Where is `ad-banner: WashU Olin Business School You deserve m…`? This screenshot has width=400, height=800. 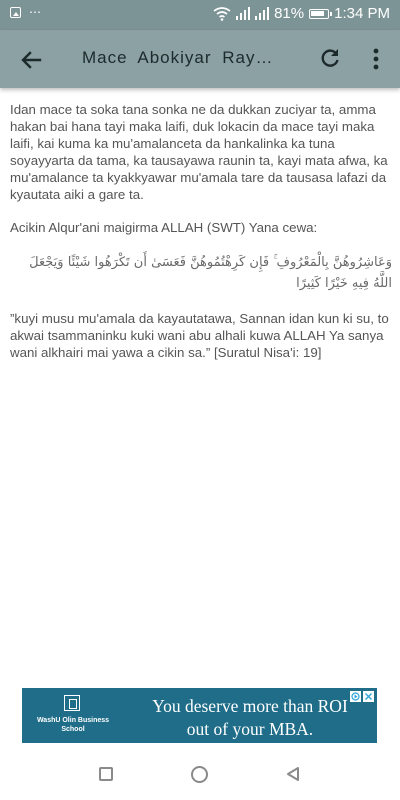
ad-banner: WashU Olin Business School You deserve m… is located at coordinates (199, 715).